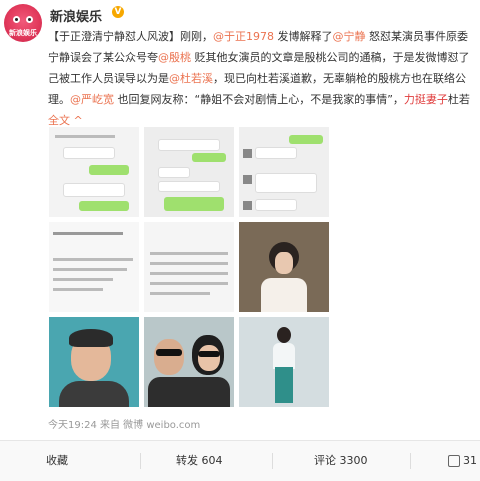 The width and height of the screenshot is (480, 481). What do you see at coordinates (191, 78) in the screenshot?
I see `mention-link: @杜若溪` at bounding box center [191, 78].